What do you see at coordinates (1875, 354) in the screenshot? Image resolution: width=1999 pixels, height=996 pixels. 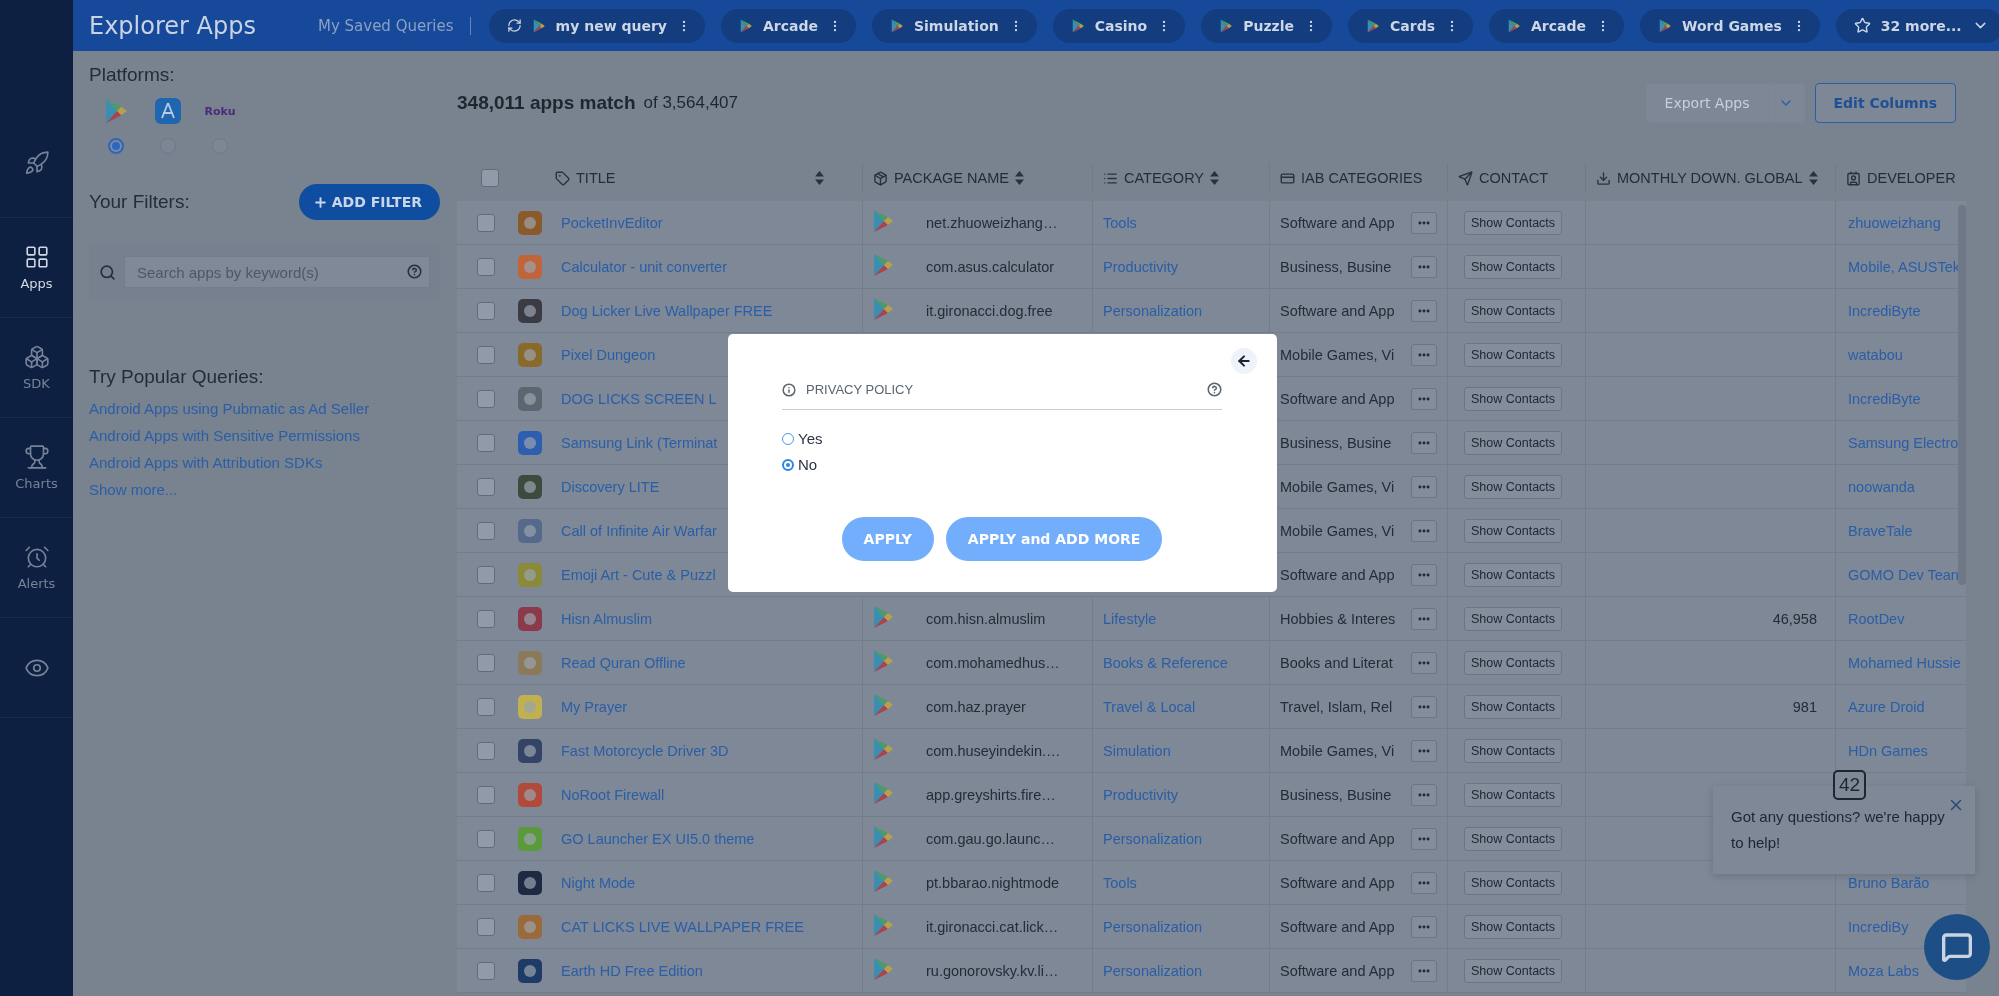 I see `developer-link: watabou` at bounding box center [1875, 354].